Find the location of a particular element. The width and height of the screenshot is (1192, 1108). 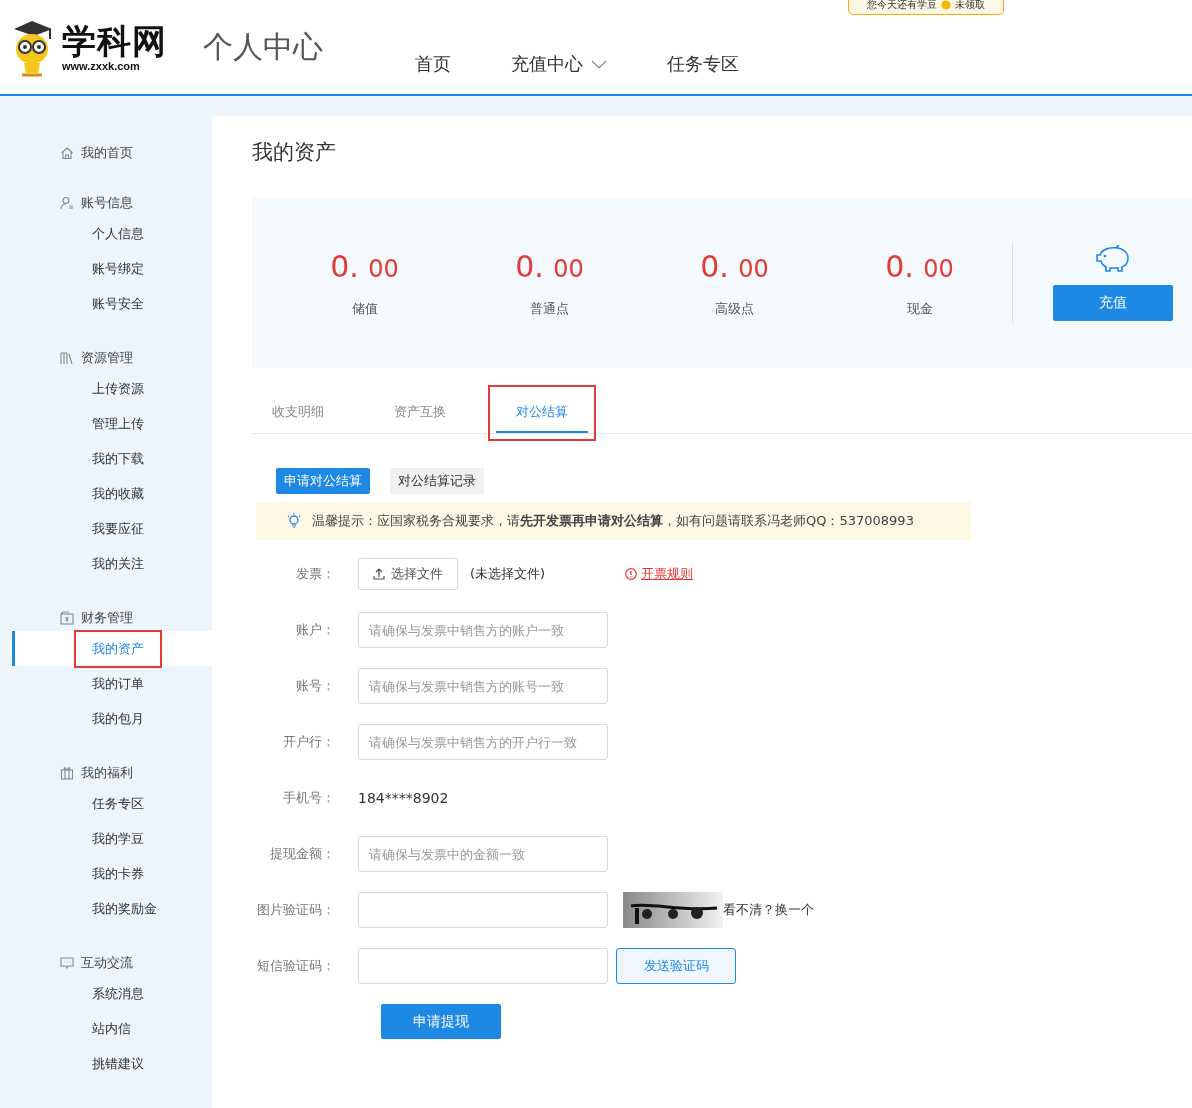

recharge-button: 充值 is located at coordinates (1113, 303).